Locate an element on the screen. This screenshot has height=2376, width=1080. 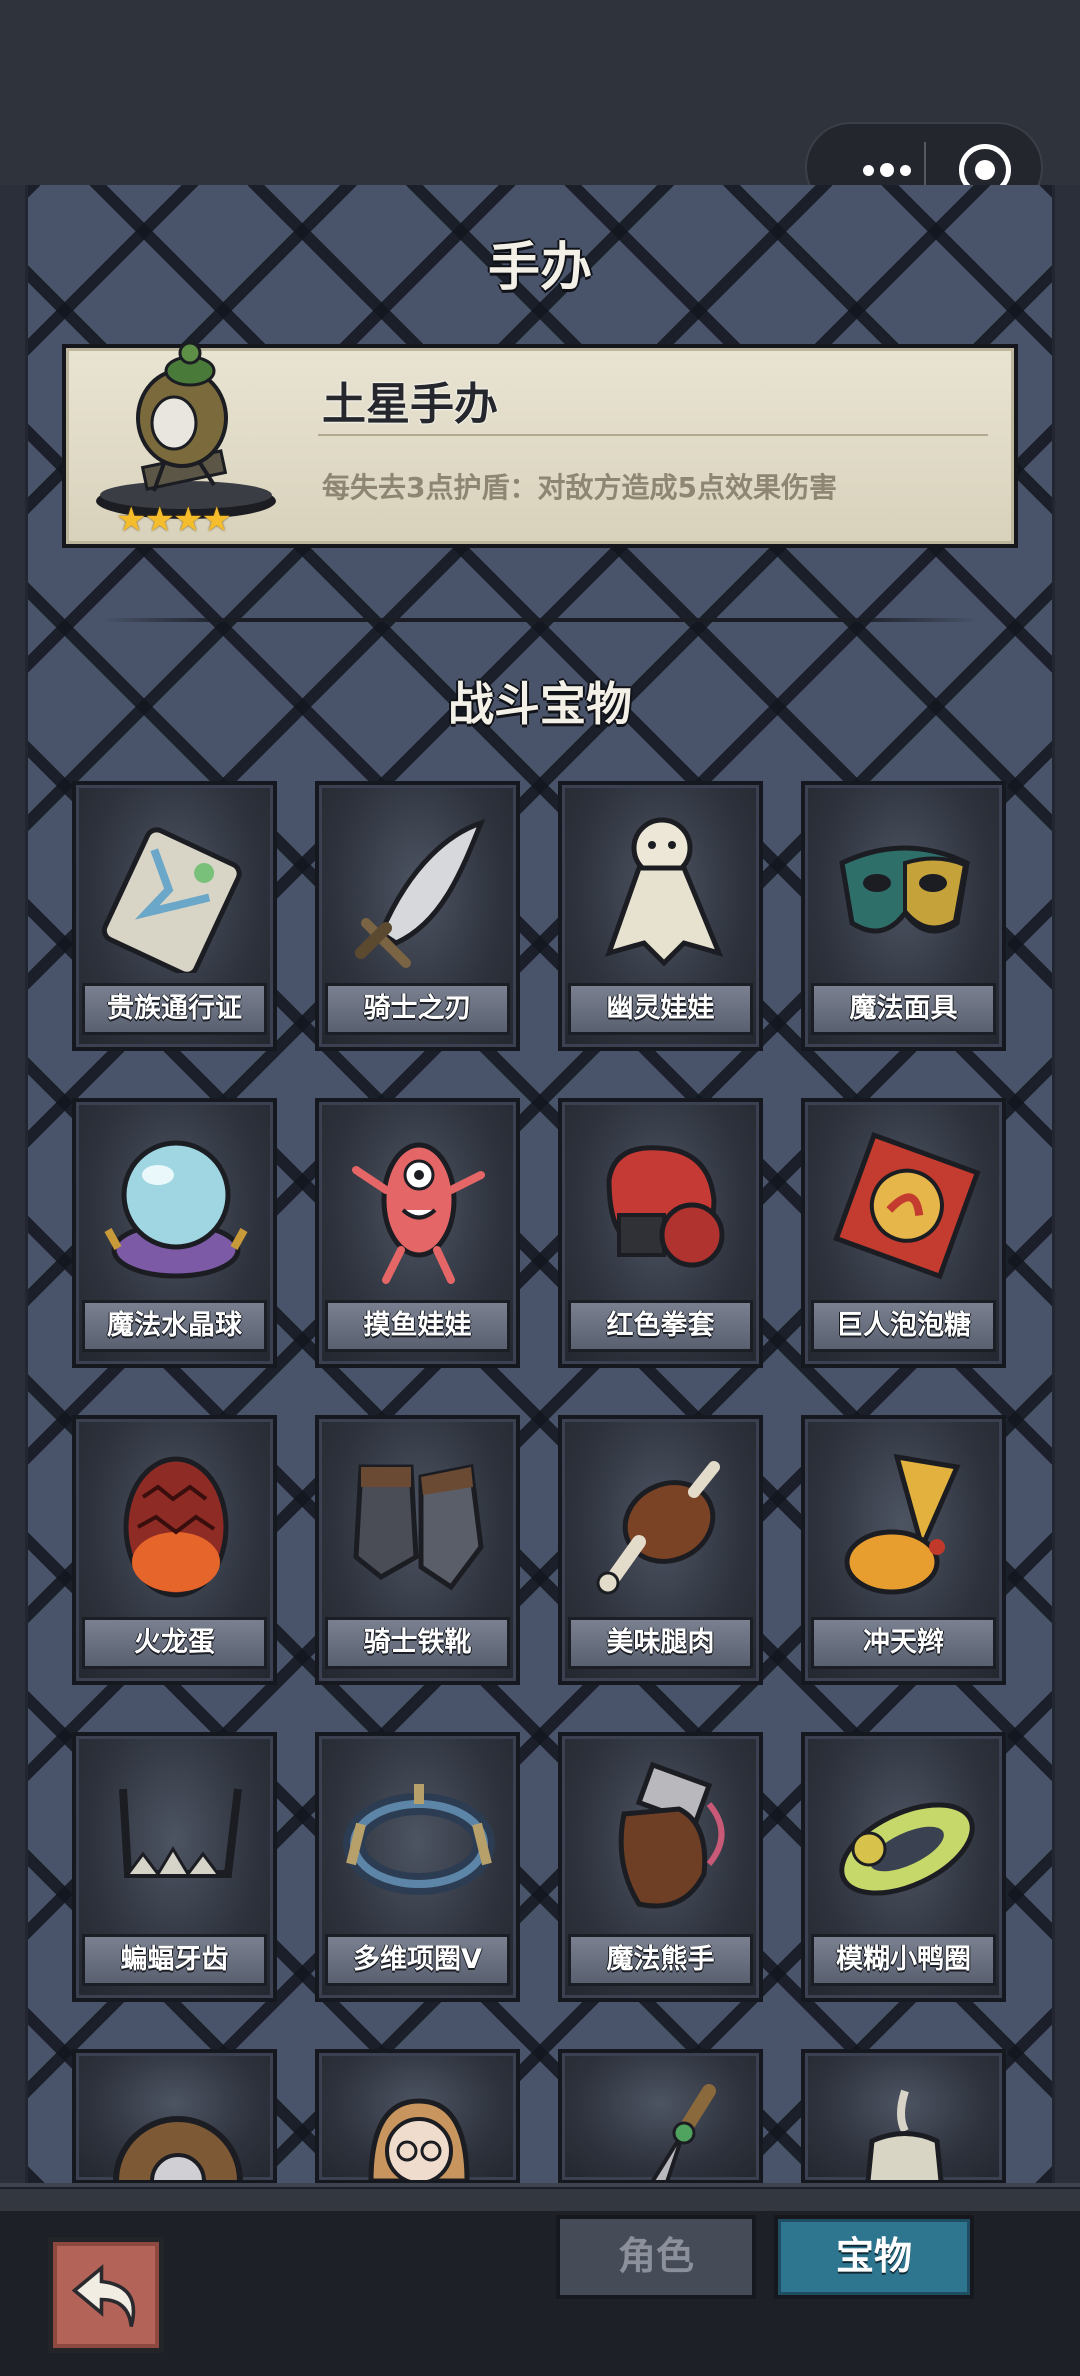
treasure-item: 魔法水晶球 is located at coordinates (174, 1233).